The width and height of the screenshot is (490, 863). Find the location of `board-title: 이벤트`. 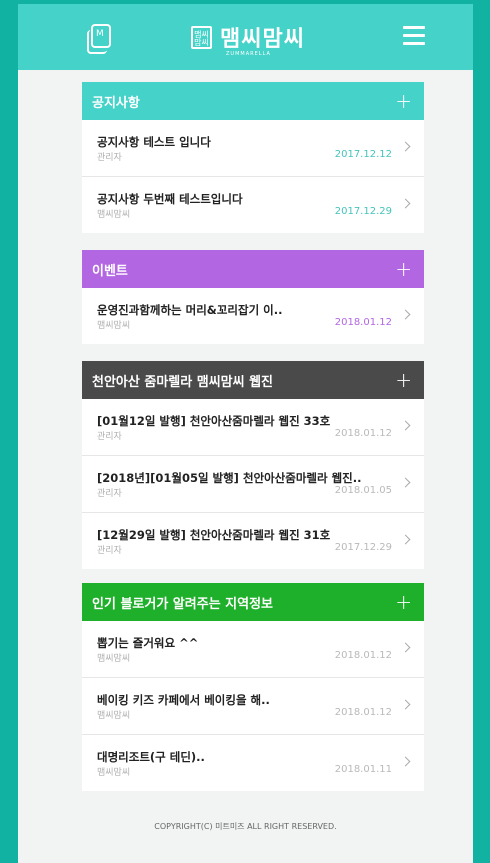

board-title: 이벤트 is located at coordinates (110, 271).